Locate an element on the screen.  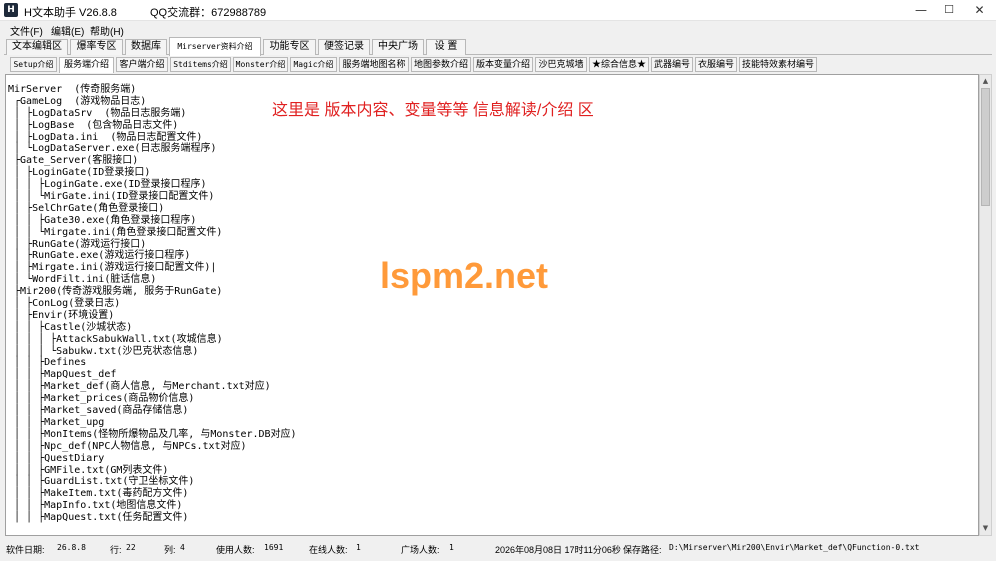
datetime: 2026年08月08日 17时11分06秒 is located at coordinates (558, 550).